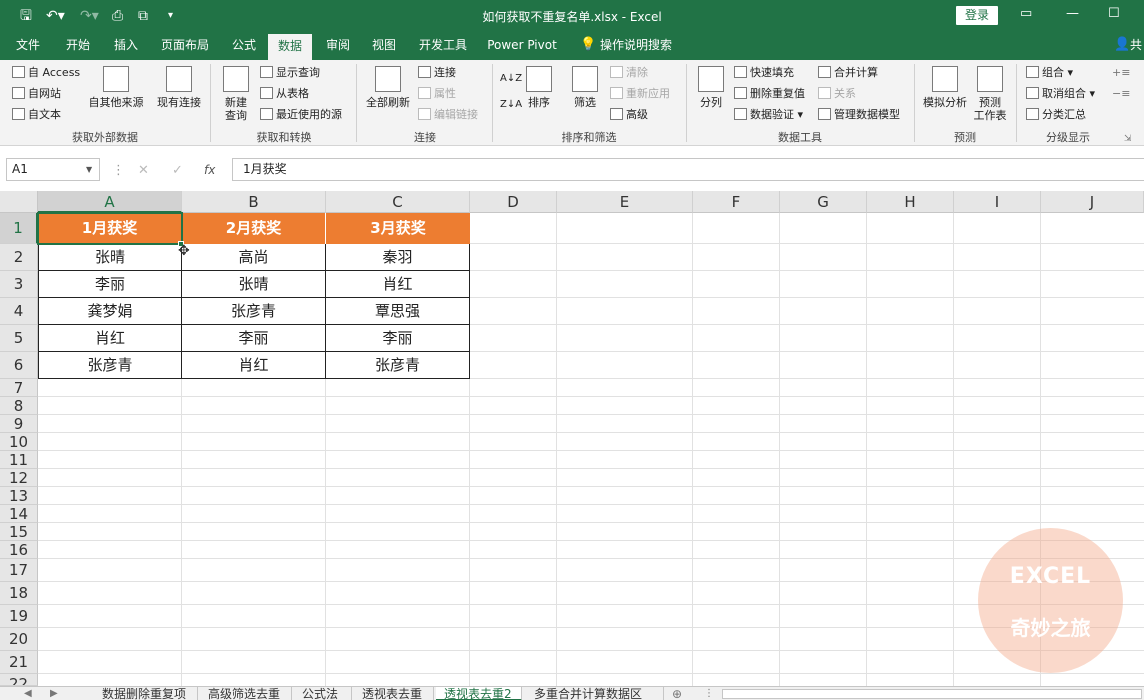  I want to click on row-header: 5, so click(19, 338).